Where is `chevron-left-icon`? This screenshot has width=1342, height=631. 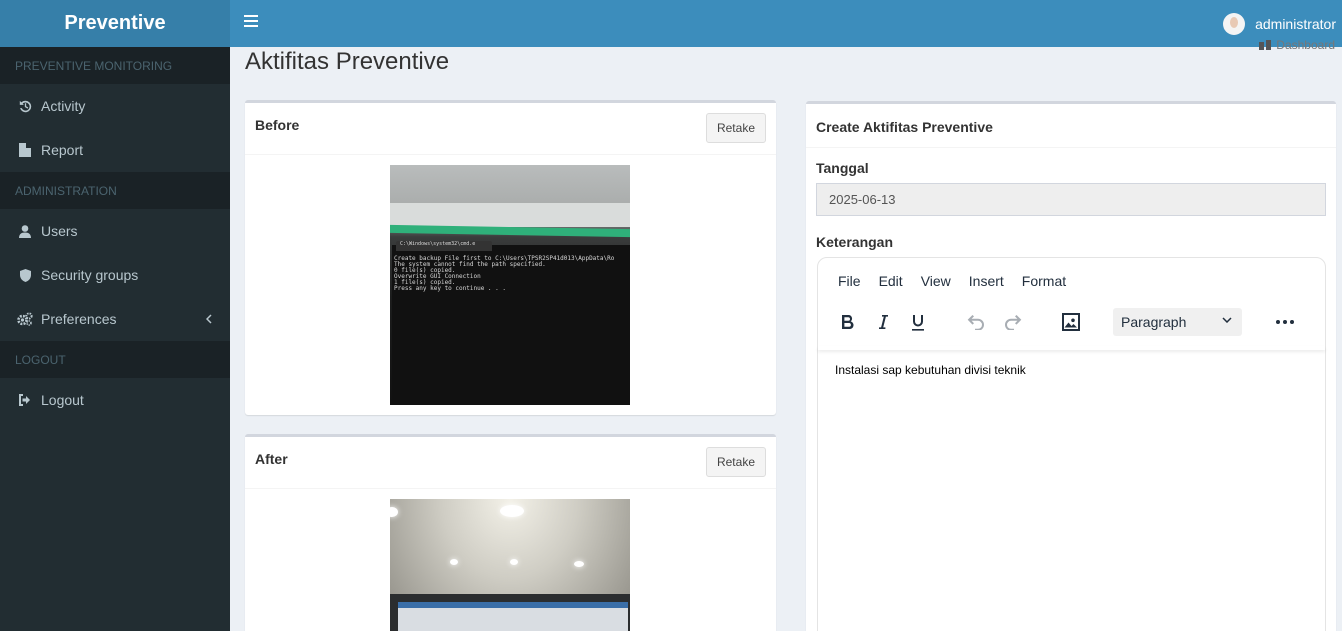 chevron-left-icon is located at coordinates (208, 319).